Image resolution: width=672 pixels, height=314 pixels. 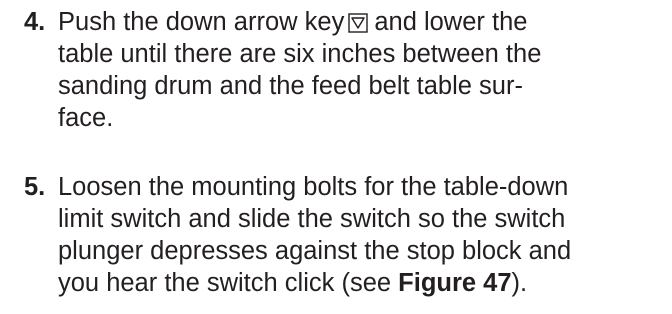 I want to click on step-number: 4., so click(x=35, y=22).